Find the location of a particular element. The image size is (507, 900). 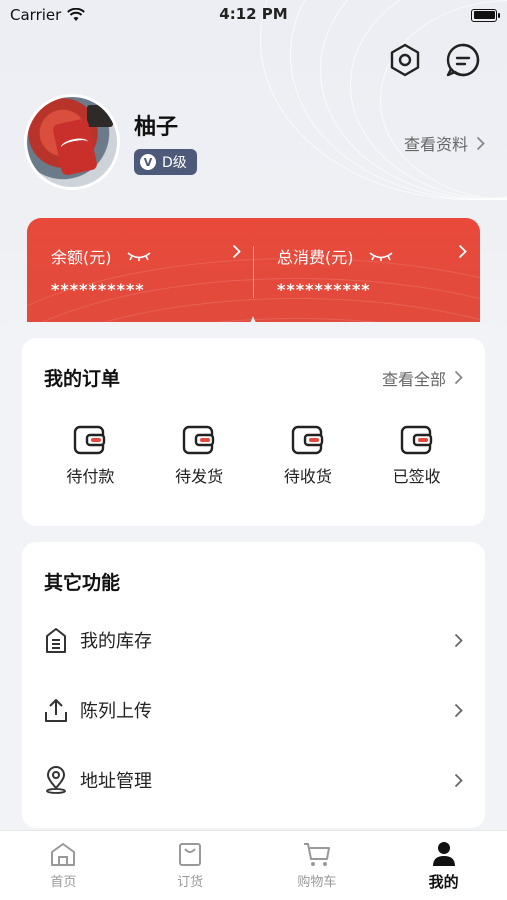

status-bar: Carrier is located at coordinates (253, 15).